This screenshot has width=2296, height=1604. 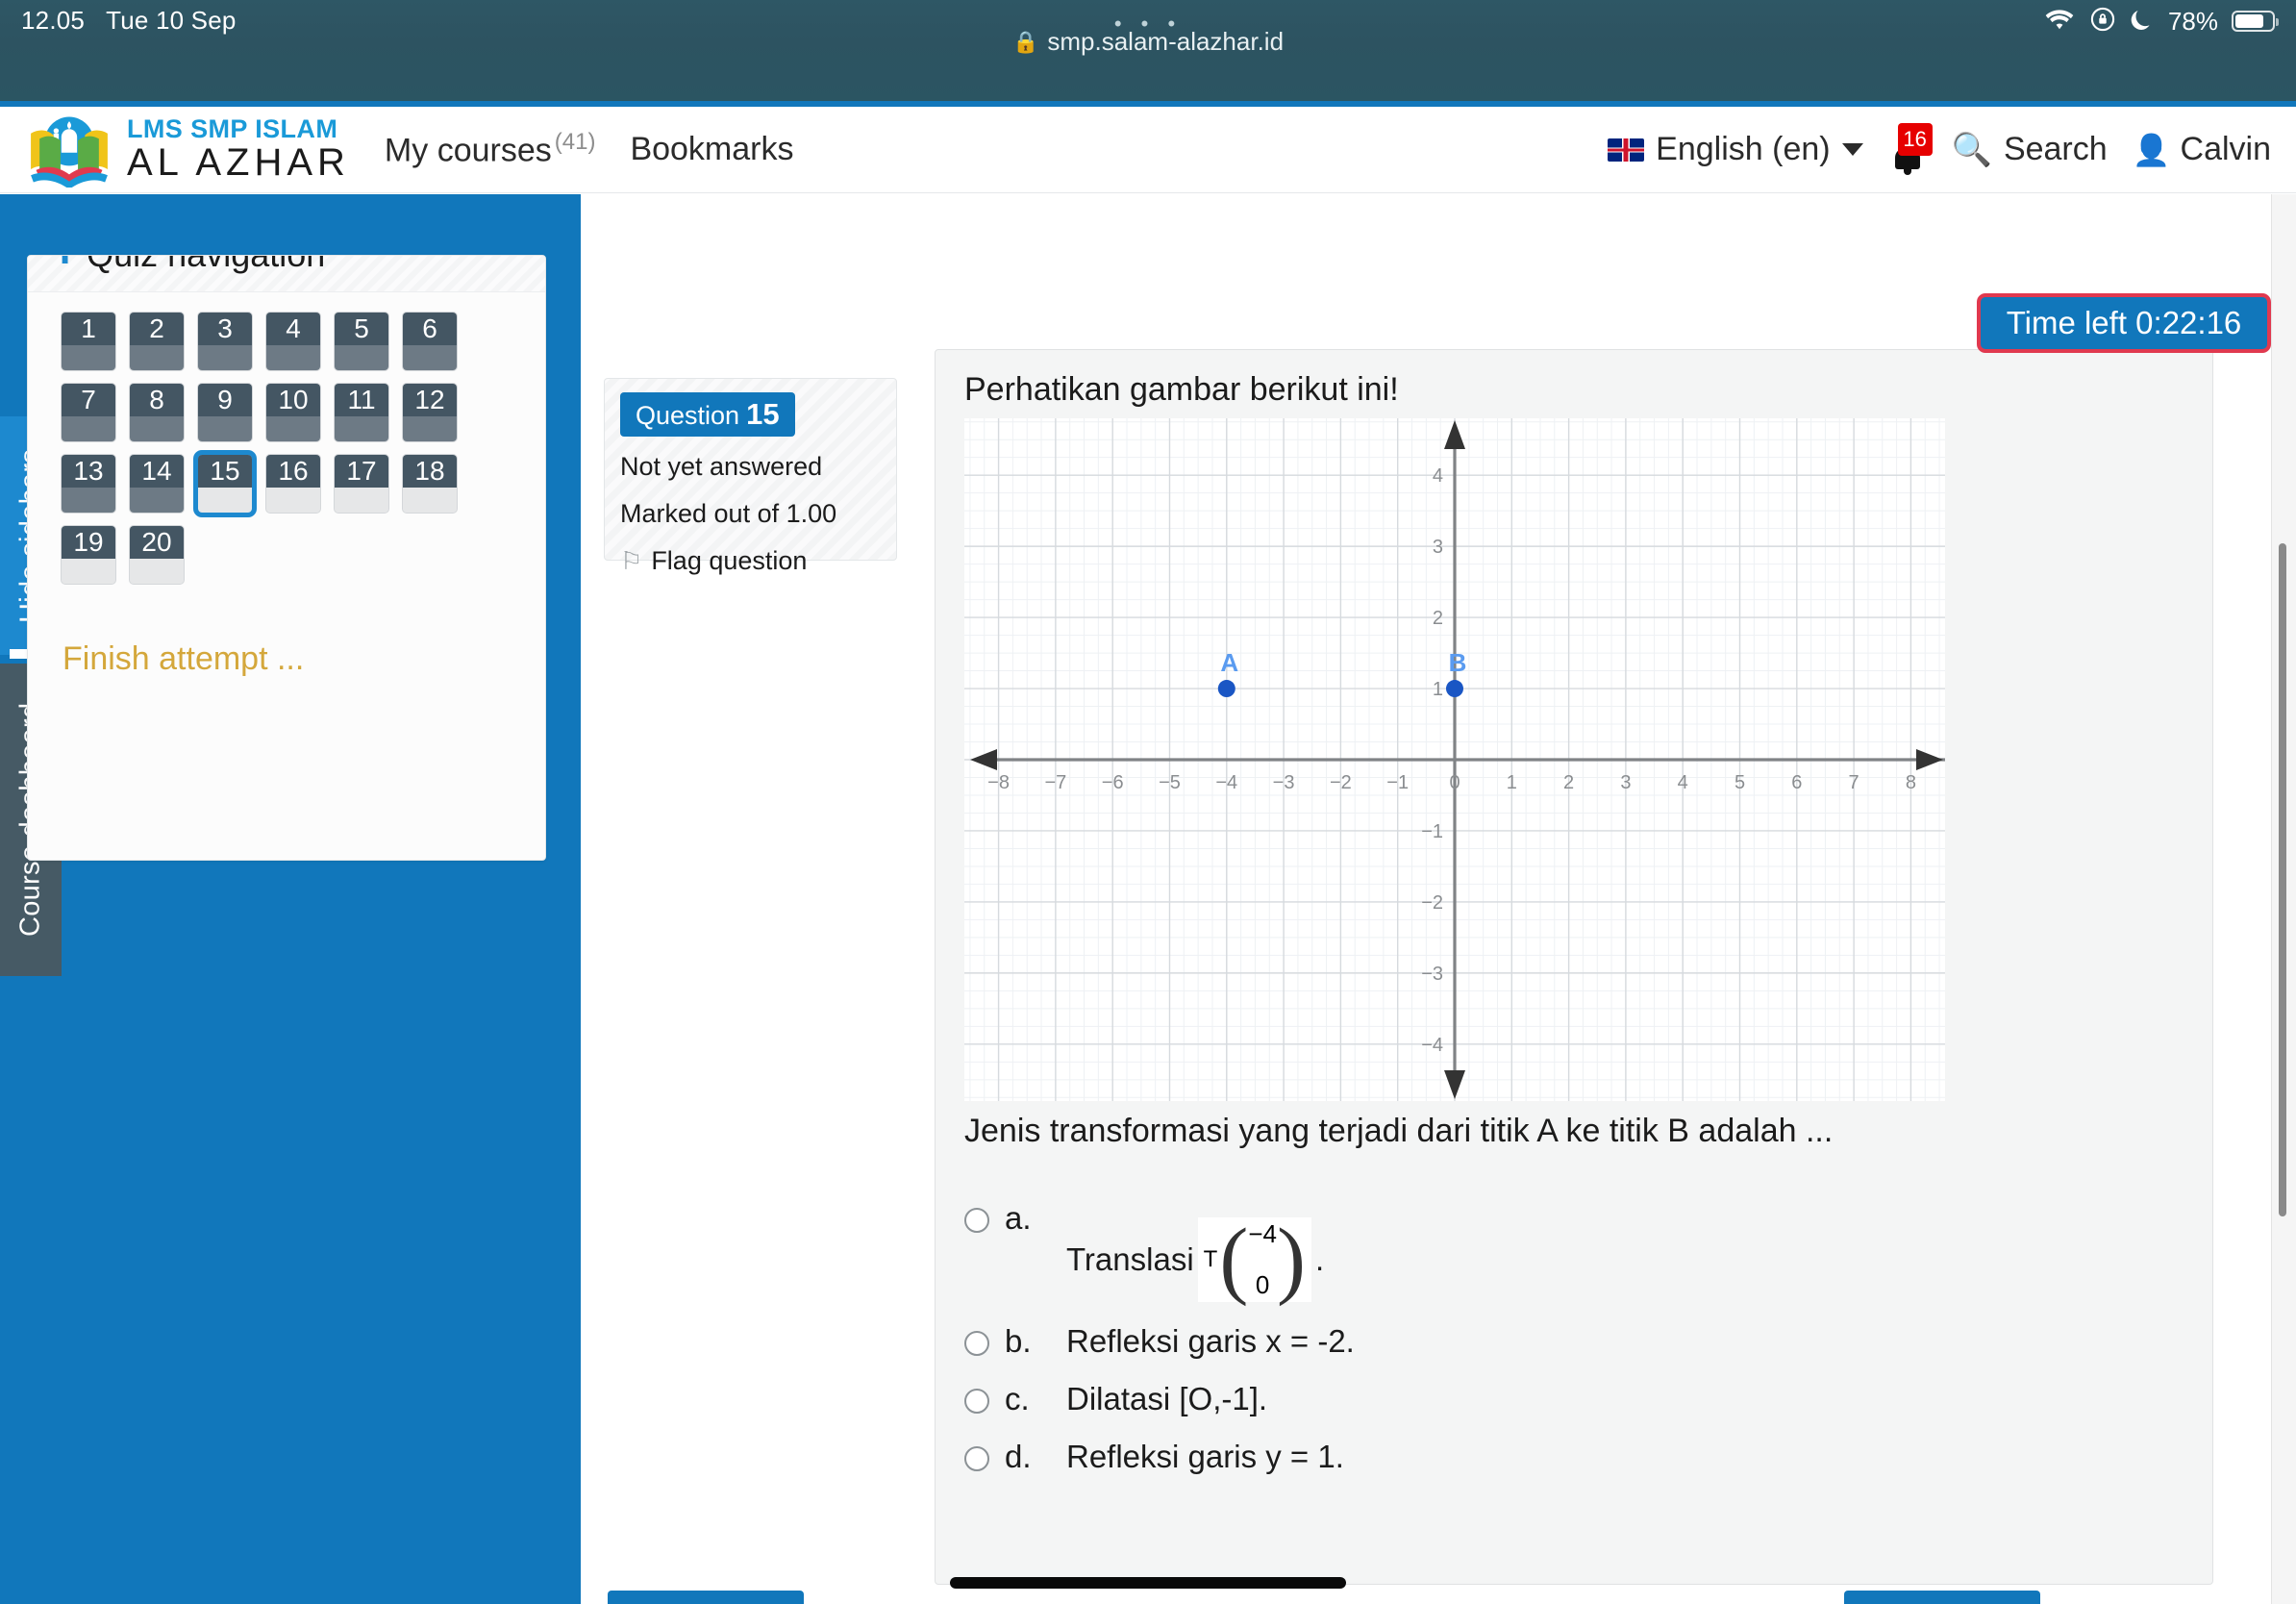 I want to click on quiz-nav-question-20: 20, so click(x=157, y=555).